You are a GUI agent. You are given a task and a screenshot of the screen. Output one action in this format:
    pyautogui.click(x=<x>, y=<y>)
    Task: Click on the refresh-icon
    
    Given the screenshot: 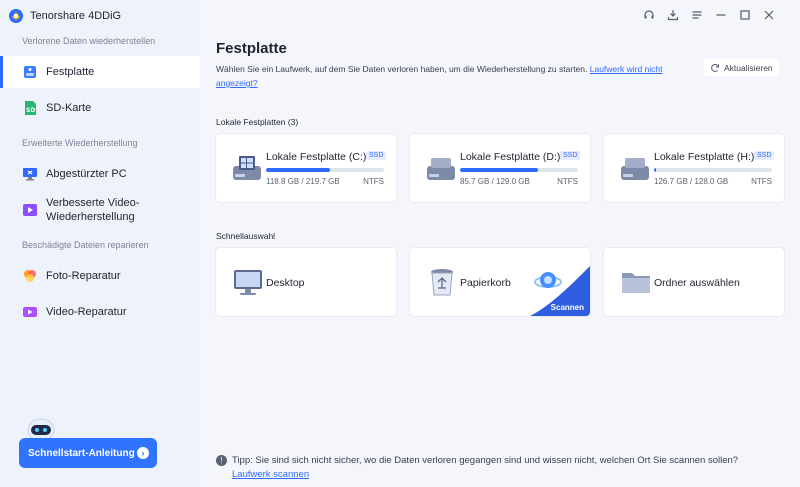 What is the action you would take?
    pyautogui.click(x=715, y=67)
    